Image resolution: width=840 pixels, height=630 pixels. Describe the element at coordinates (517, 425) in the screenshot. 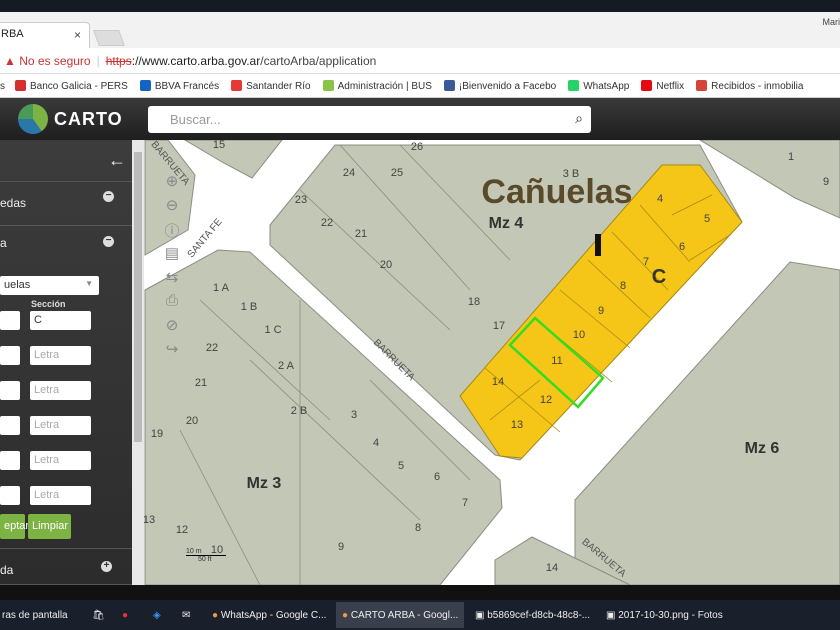

I see `lot-number: 13` at that location.